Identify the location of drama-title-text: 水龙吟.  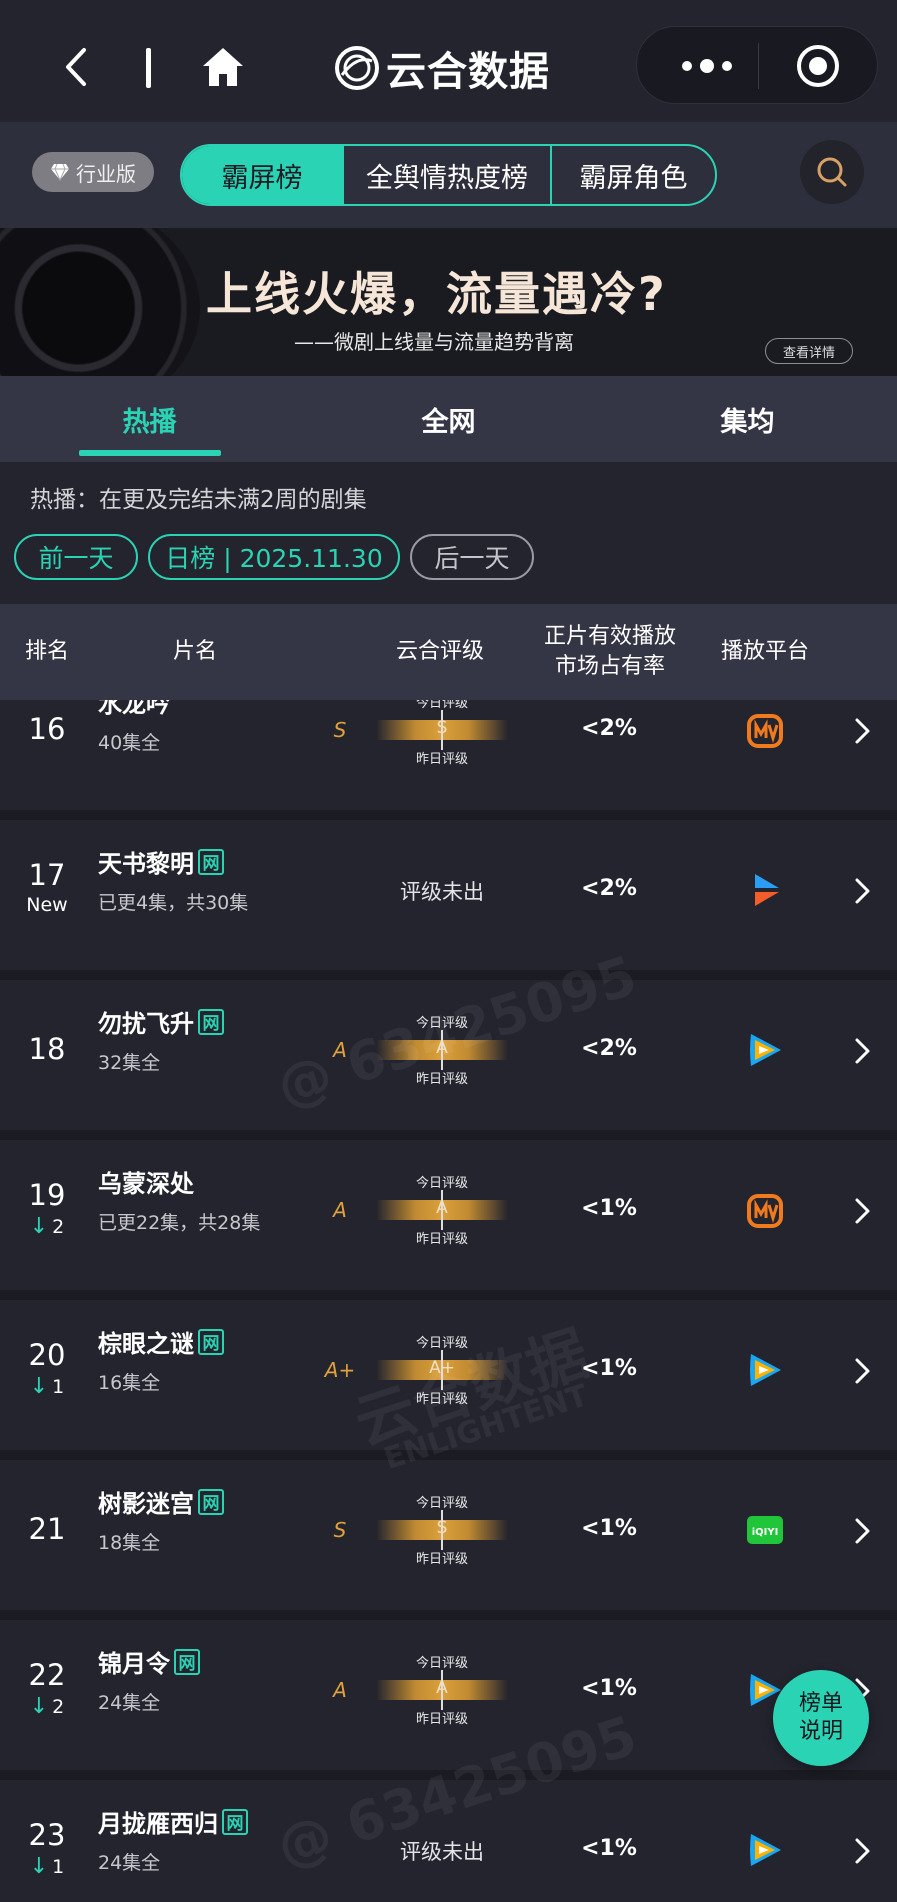
(134, 709).